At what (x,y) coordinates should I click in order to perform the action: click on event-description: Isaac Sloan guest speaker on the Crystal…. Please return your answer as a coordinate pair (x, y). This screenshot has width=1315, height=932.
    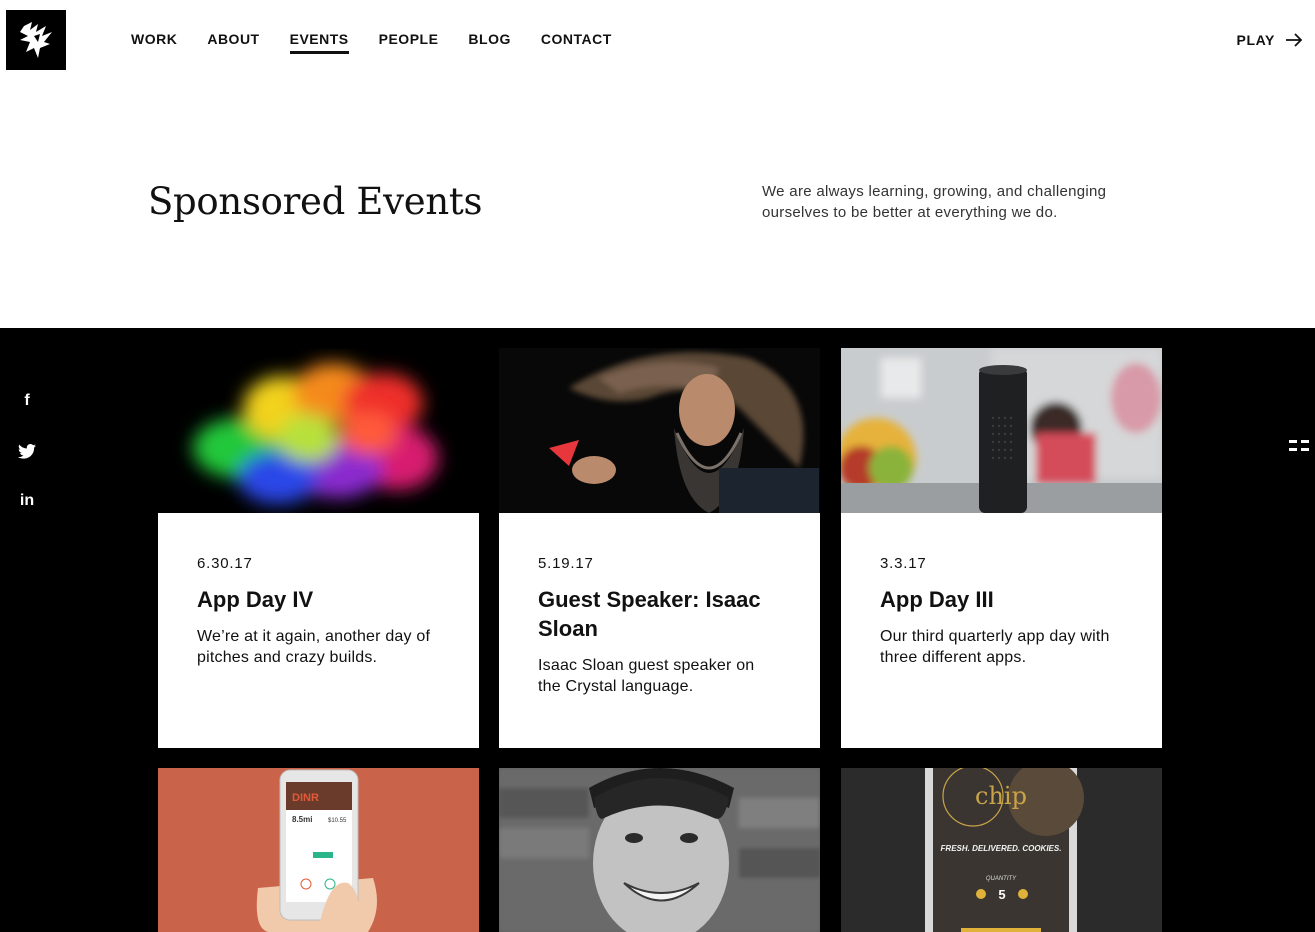
    Looking at the image, I should click on (646, 676).